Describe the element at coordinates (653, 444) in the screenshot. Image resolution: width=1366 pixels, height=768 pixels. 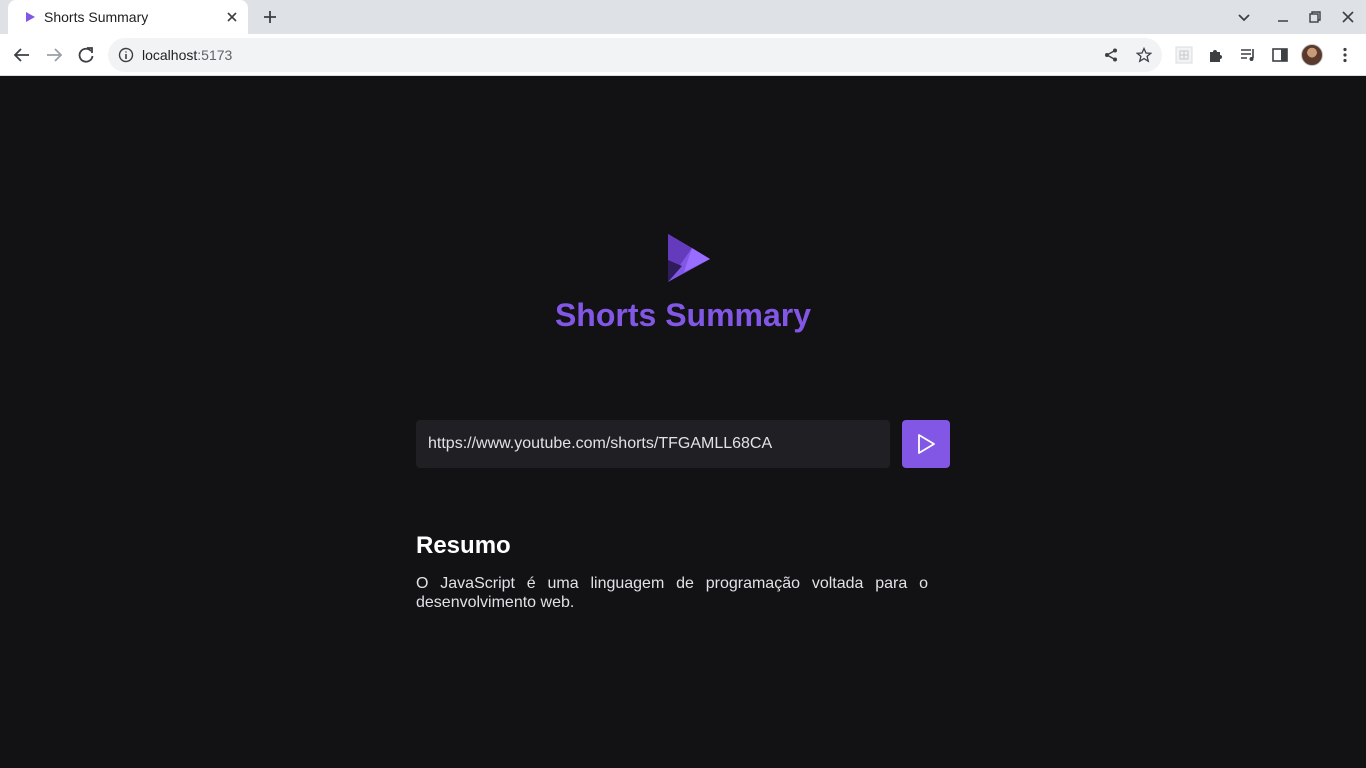
I see `video-url-input` at that location.